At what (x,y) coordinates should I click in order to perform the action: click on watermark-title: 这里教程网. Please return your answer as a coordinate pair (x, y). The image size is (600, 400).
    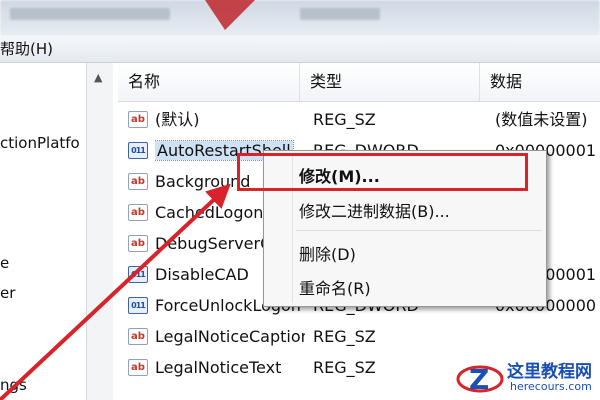
    Looking at the image, I should click on (549, 372).